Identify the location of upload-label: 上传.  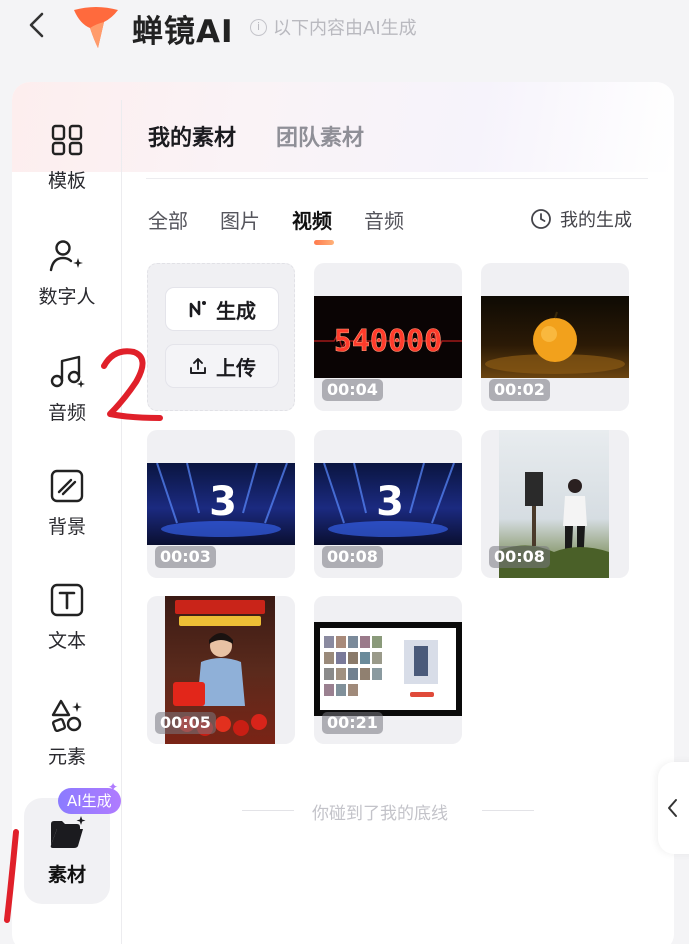
(236, 367).